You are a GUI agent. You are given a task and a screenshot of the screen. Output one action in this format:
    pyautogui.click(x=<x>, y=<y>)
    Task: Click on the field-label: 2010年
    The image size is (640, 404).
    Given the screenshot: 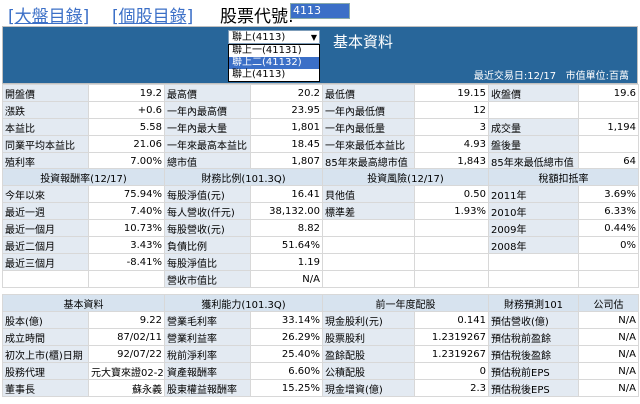 What is the action you would take?
    pyautogui.click(x=533, y=211)
    